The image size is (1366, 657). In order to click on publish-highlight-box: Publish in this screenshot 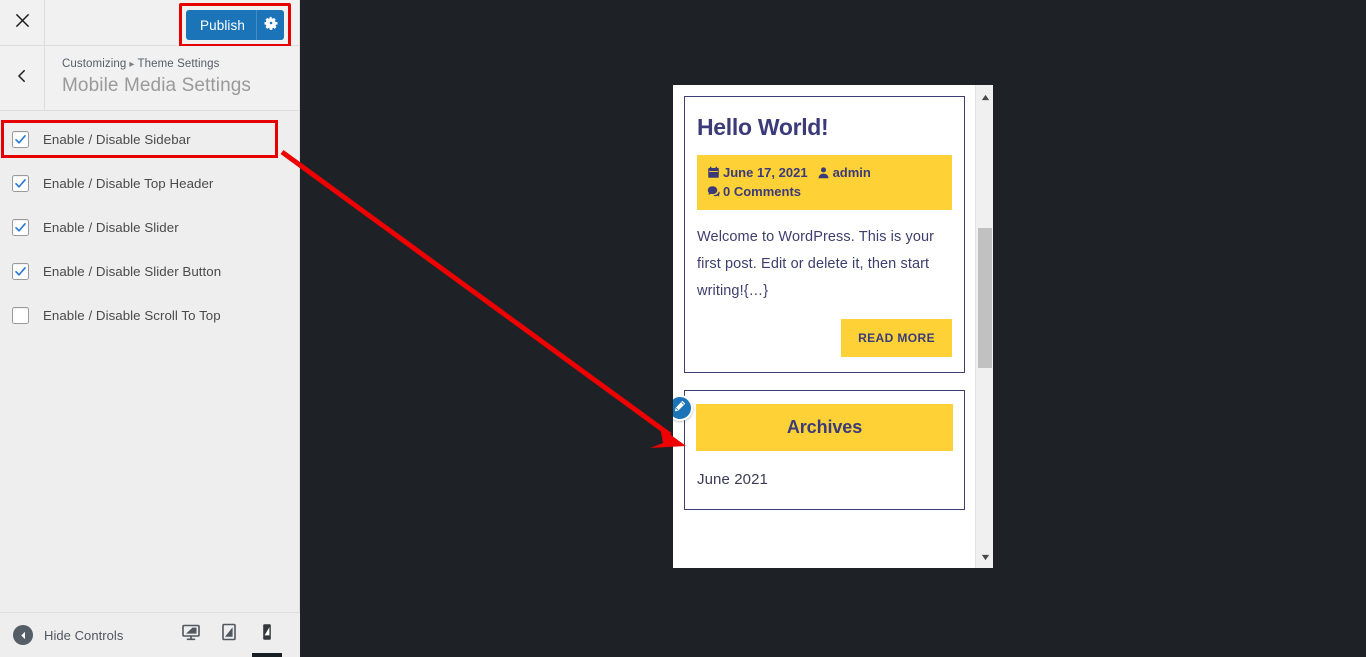, I will do `click(235, 25)`.